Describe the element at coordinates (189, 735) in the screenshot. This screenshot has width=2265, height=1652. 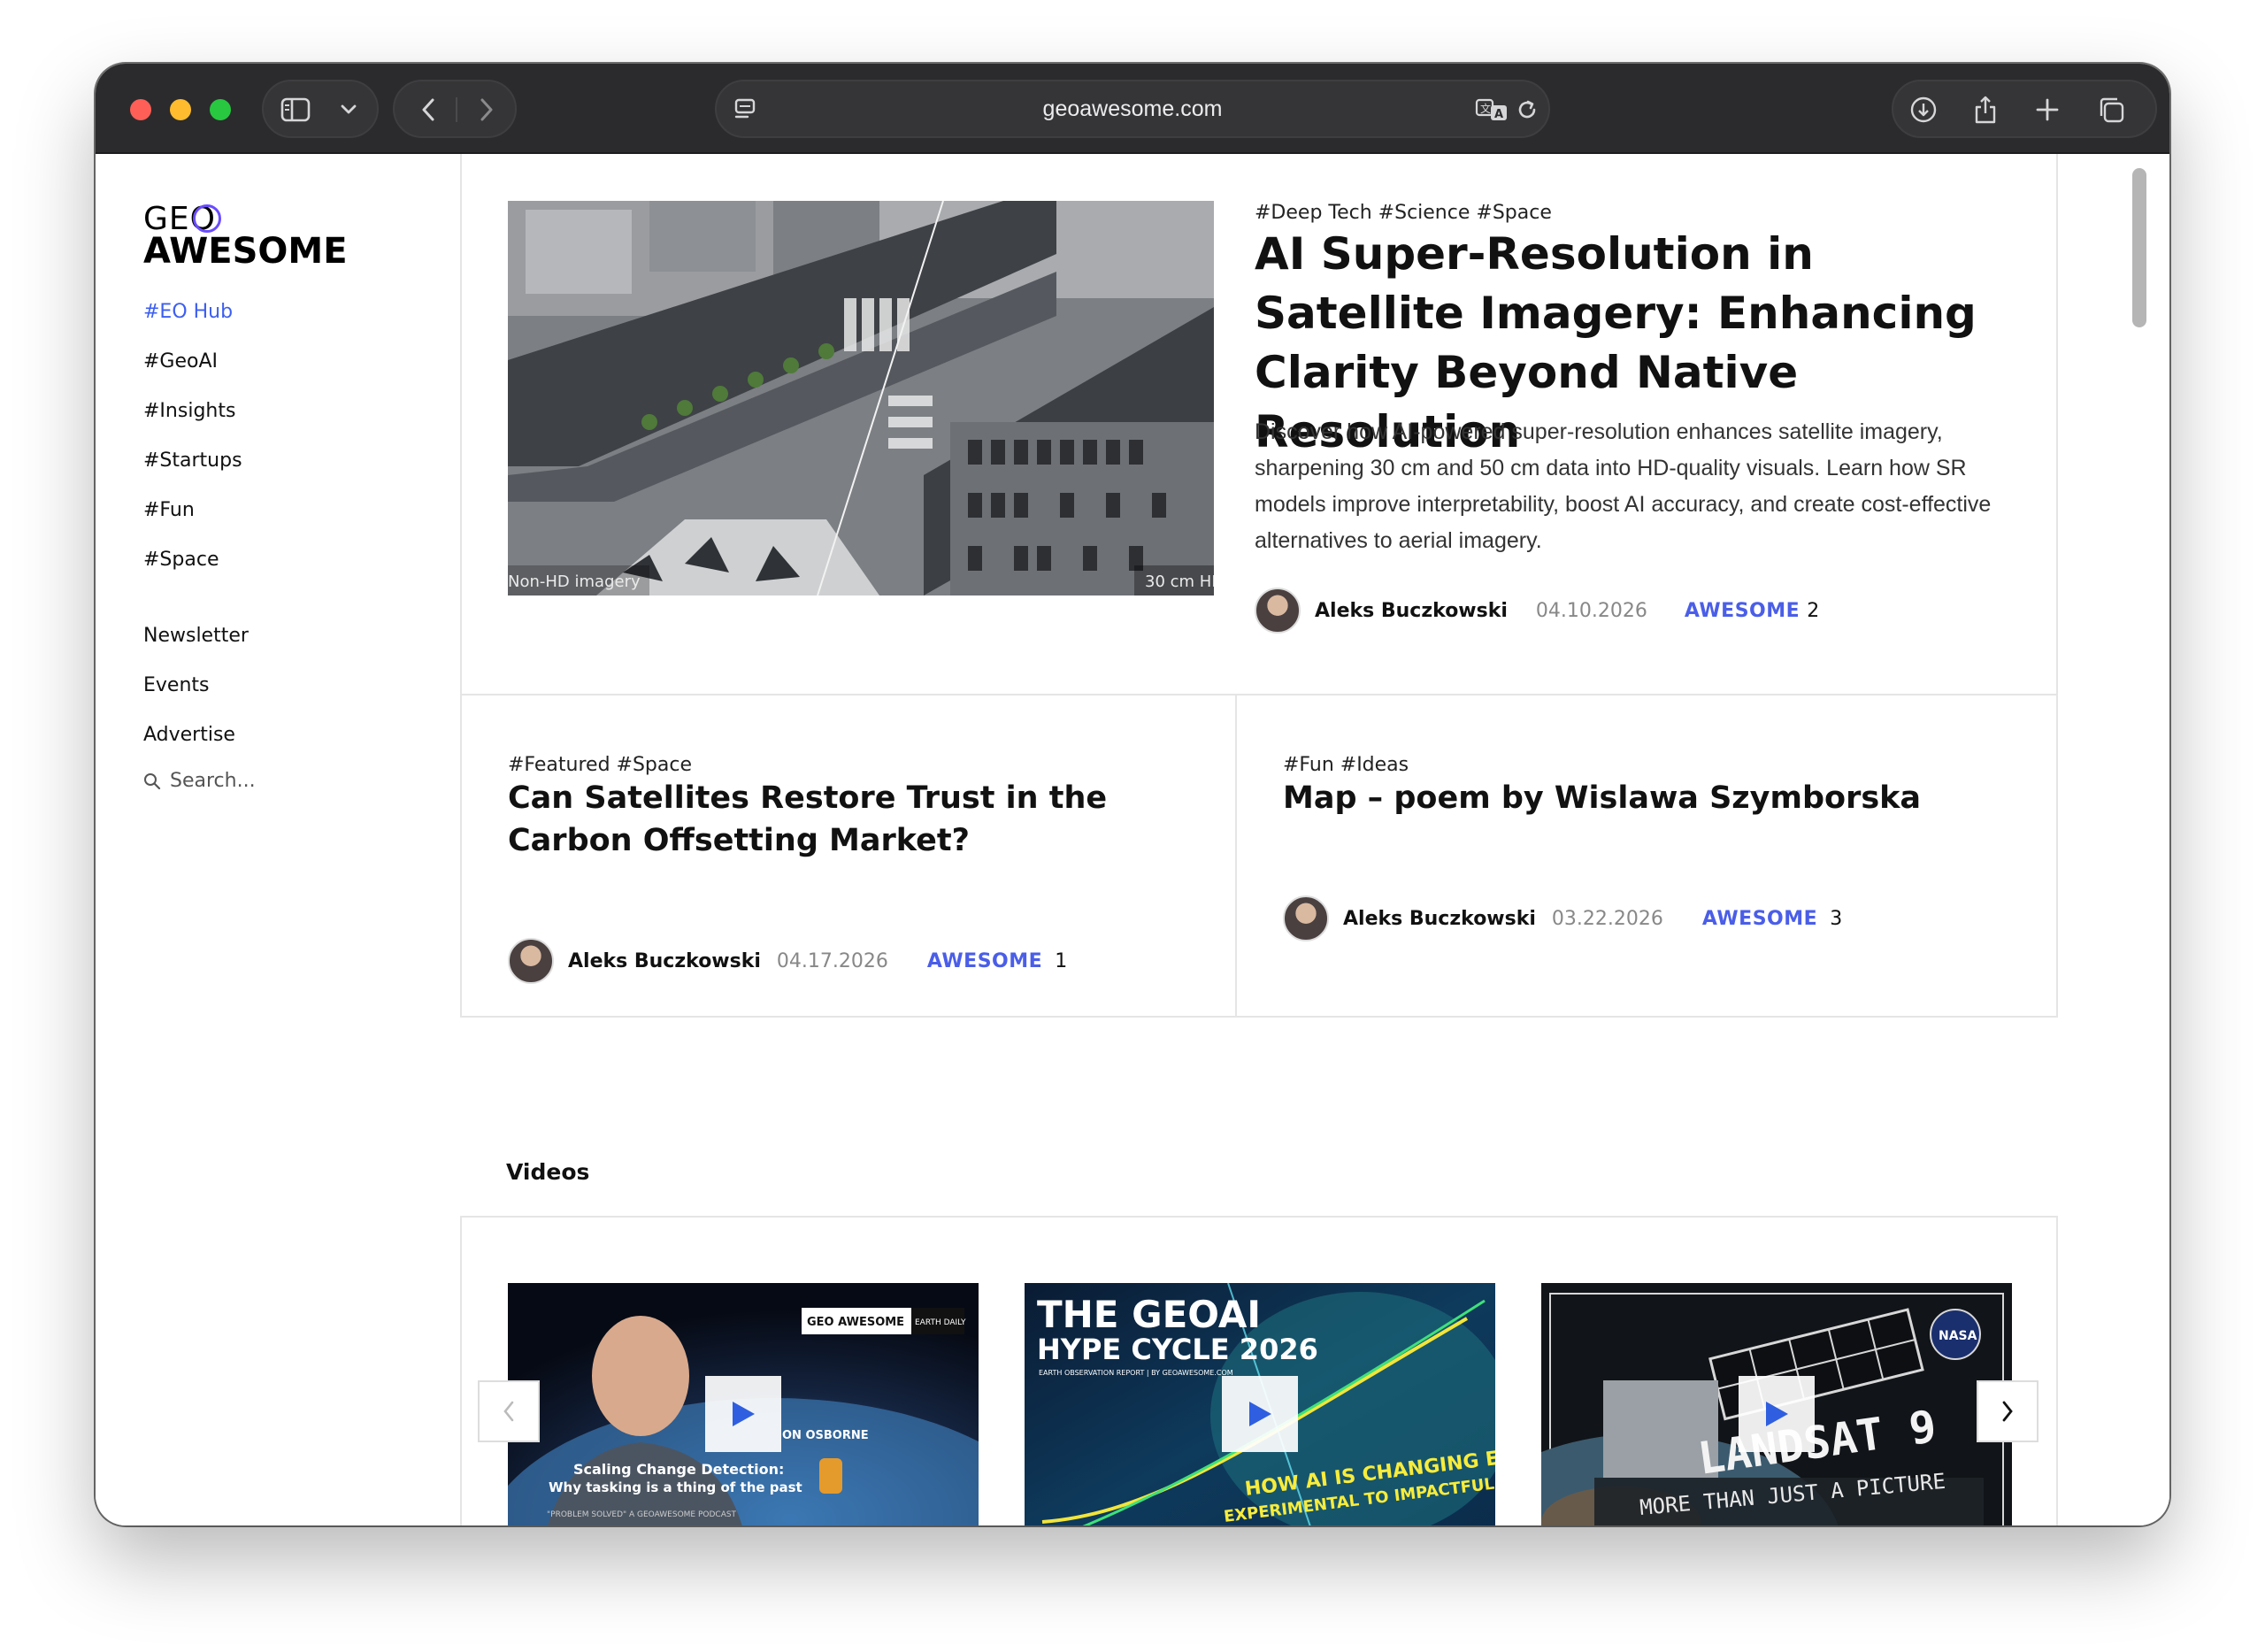
I see `nav-advertise: Advertise` at that location.